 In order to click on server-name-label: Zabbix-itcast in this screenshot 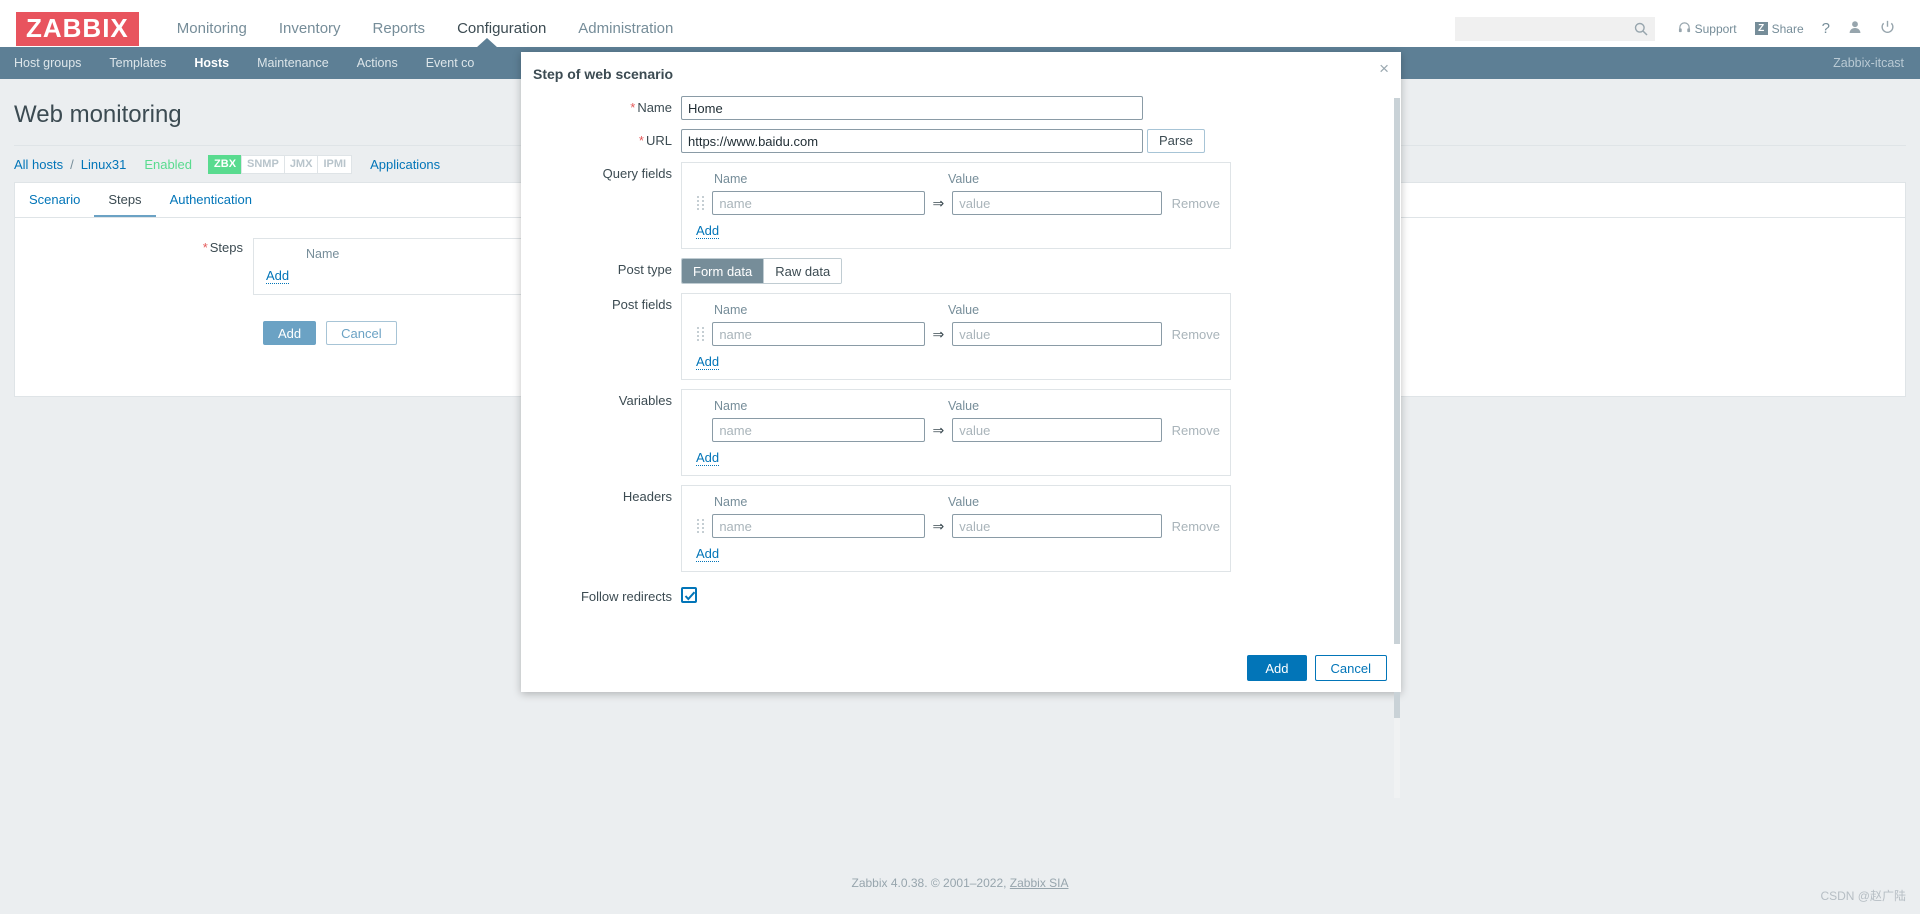, I will do `click(1868, 63)`.